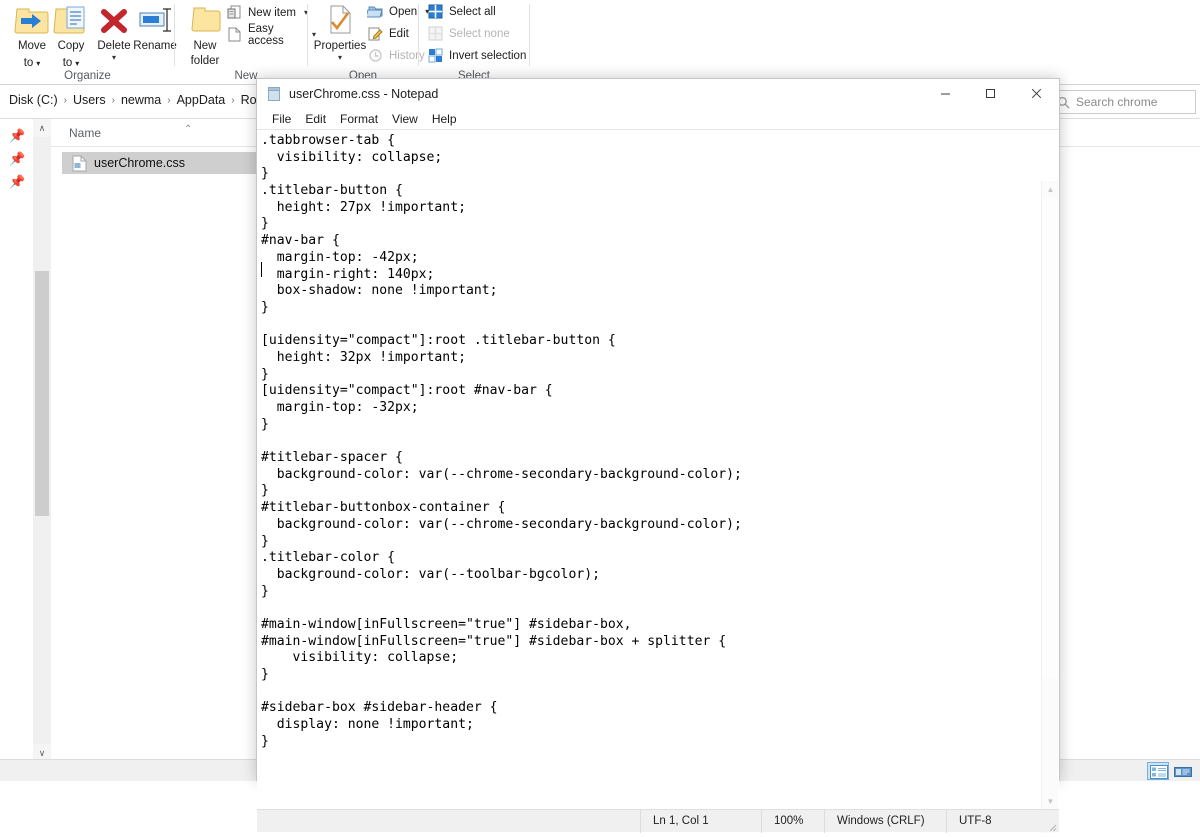 This screenshot has width=1200, height=837. I want to click on easy-access-button: Easy access ▾, so click(270, 34).